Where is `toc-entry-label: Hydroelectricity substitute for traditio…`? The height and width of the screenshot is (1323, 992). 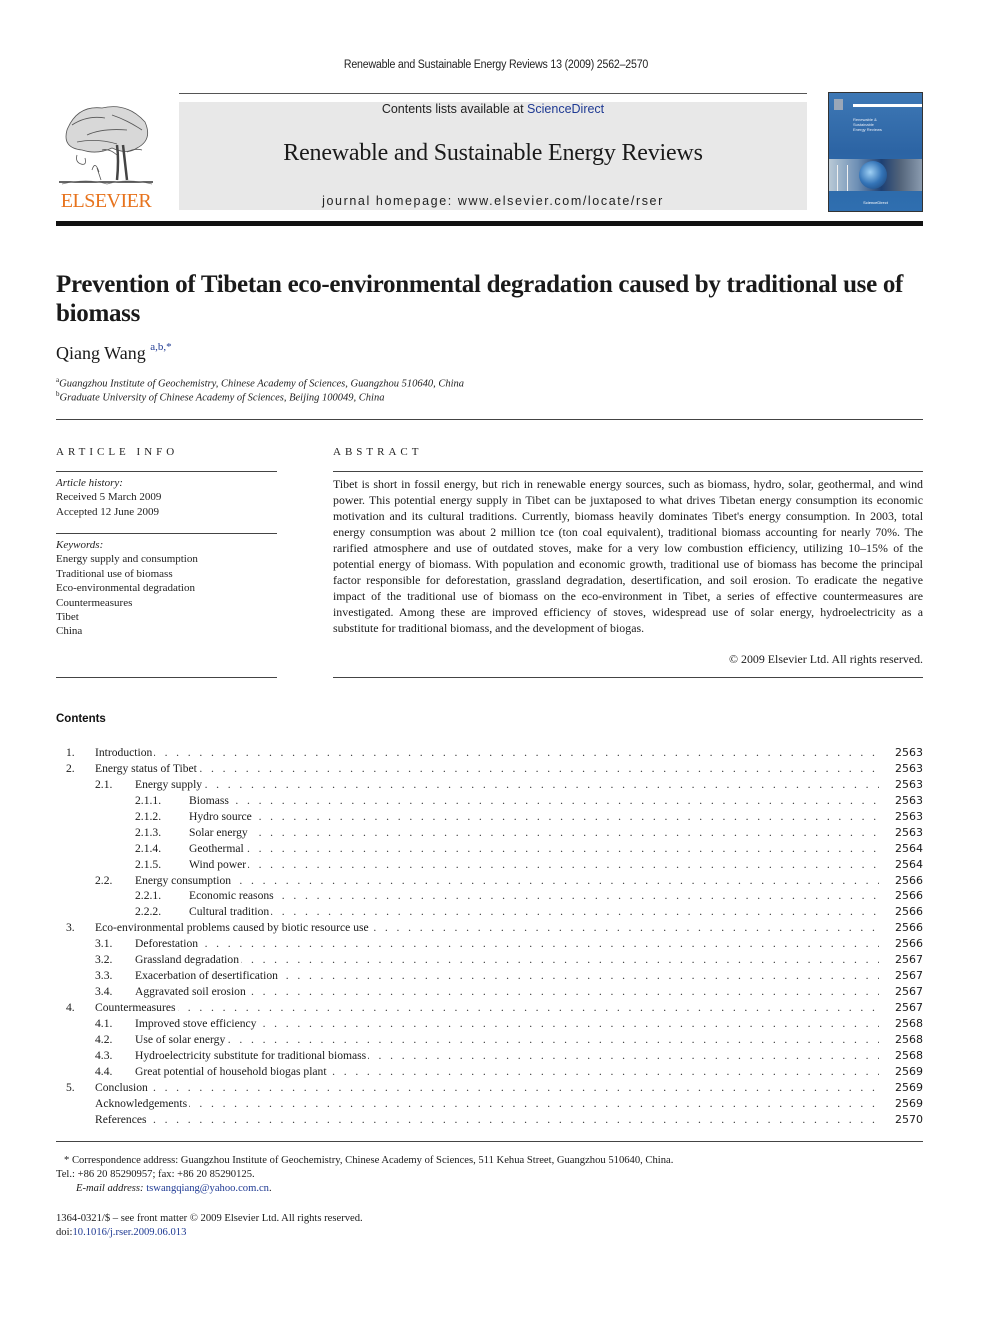
toc-entry-label: Hydroelectricity substitute for traditio… is located at coordinates (252, 1055).